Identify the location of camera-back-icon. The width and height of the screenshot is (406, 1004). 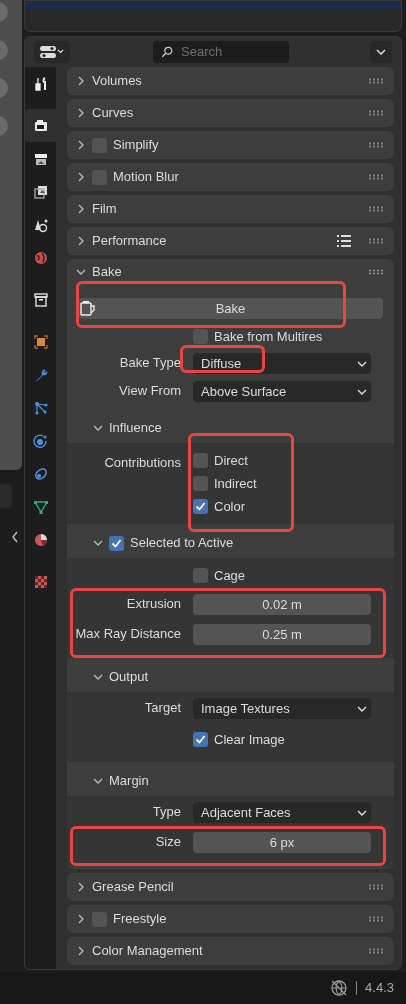
(40, 125).